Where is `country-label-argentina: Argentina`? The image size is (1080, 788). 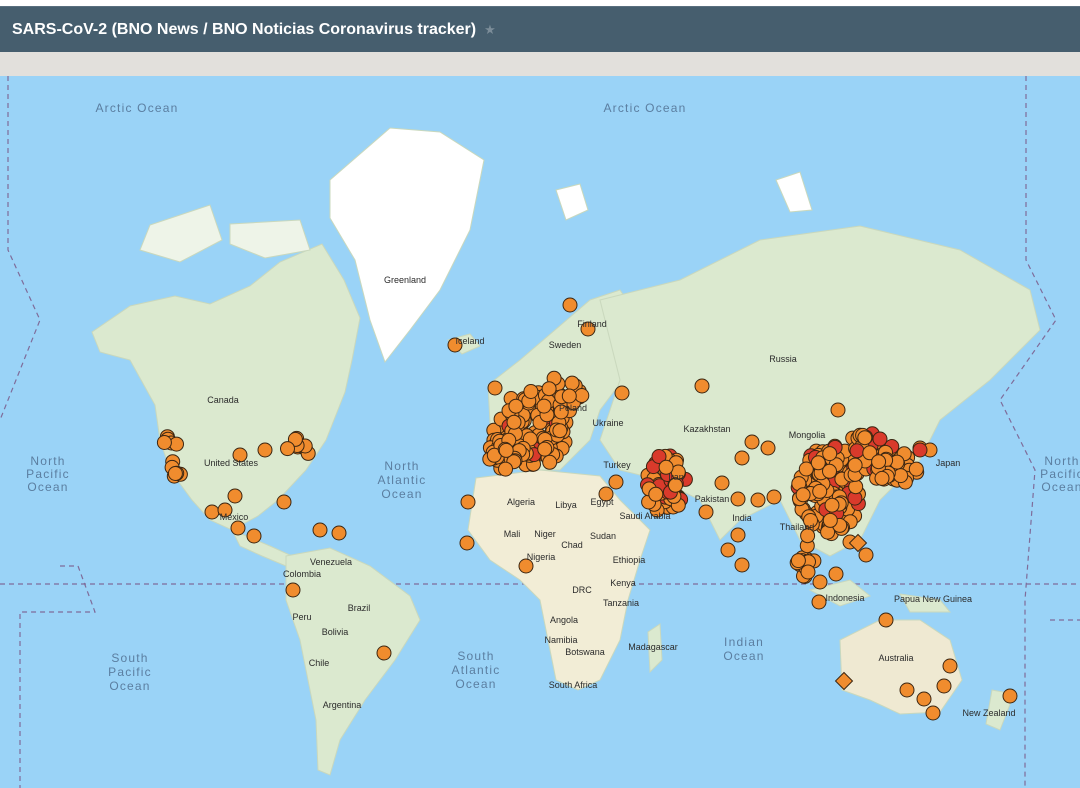
country-label-argentina: Argentina is located at coordinates (342, 705).